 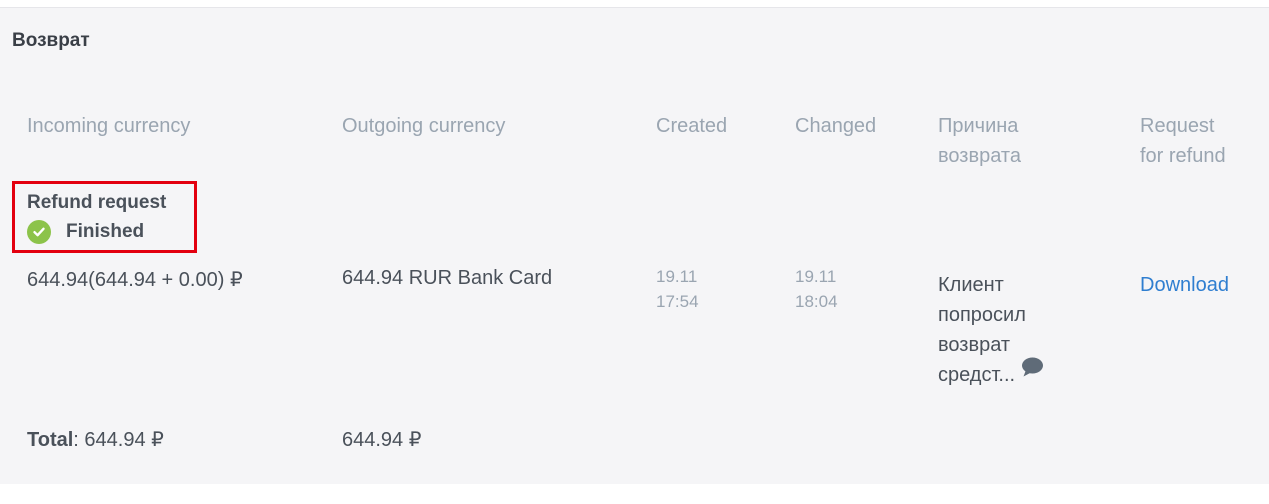 What do you see at coordinates (677, 289) in the screenshot?
I see `created-datetime: 19.11 17:54` at bounding box center [677, 289].